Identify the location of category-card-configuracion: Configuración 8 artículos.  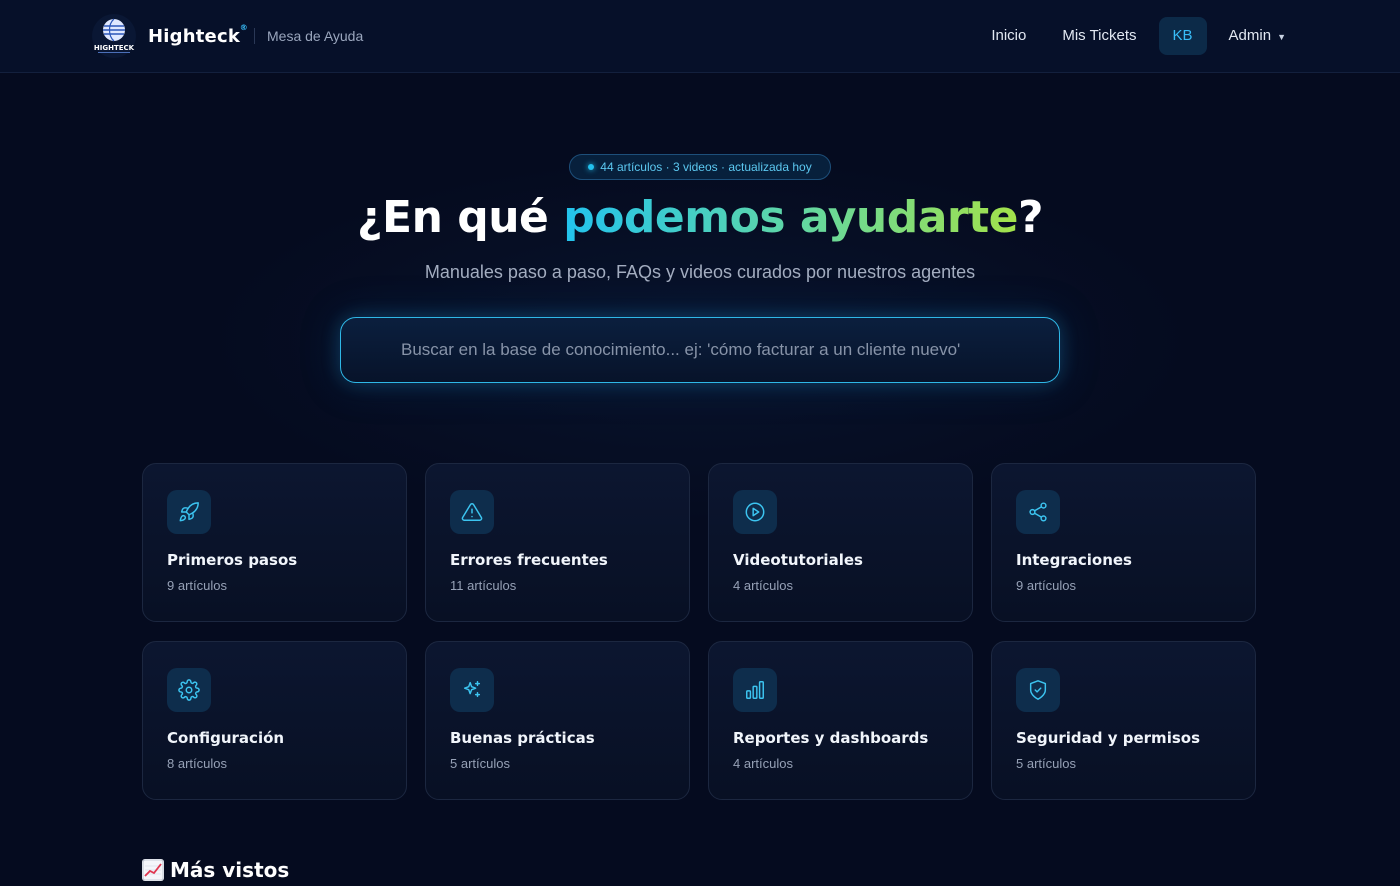
(274, 720).